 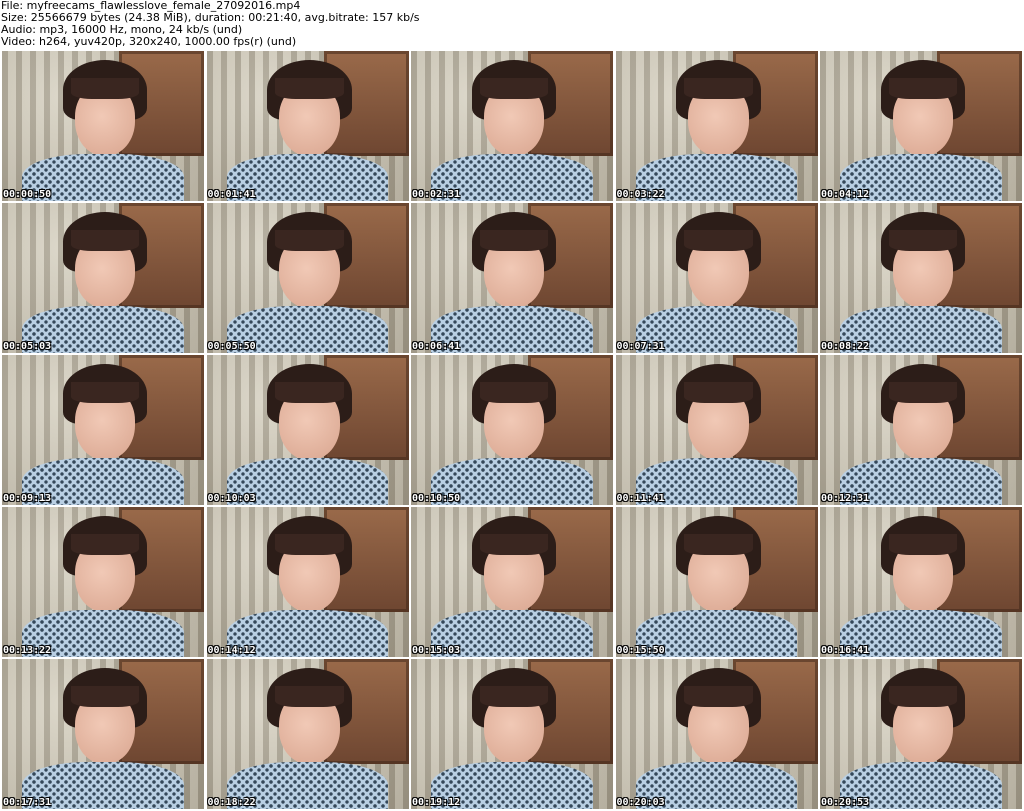 What do you see at coordinates (27, 802) in the screenshot?
I see `frame-timestamp: 00:17:31` at bounding box center [27, 802].